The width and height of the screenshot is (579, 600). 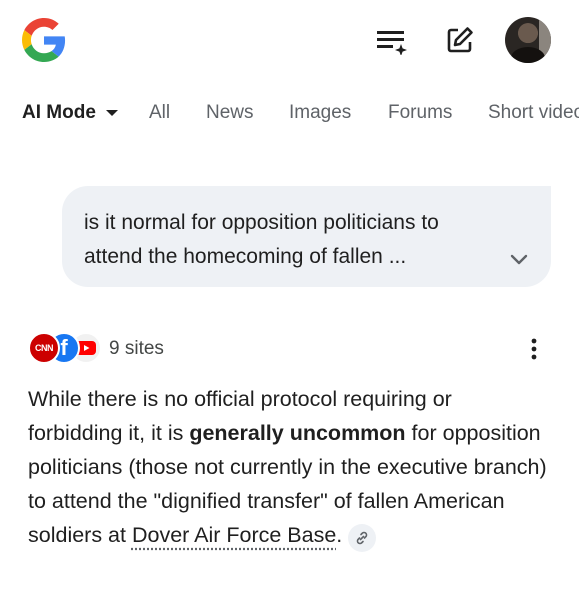 I want to click on dover-afb-link: Dover Air Force Base, so click(x=234, y=535).